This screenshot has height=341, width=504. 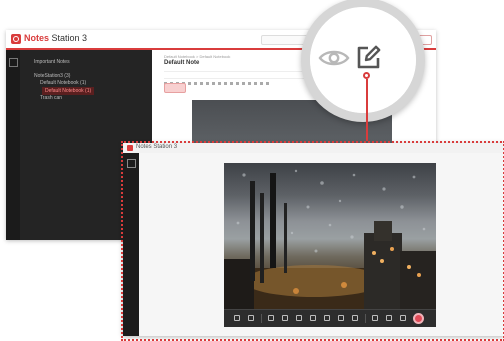 I want to click on callout-marker, so click(x=366, y=75).